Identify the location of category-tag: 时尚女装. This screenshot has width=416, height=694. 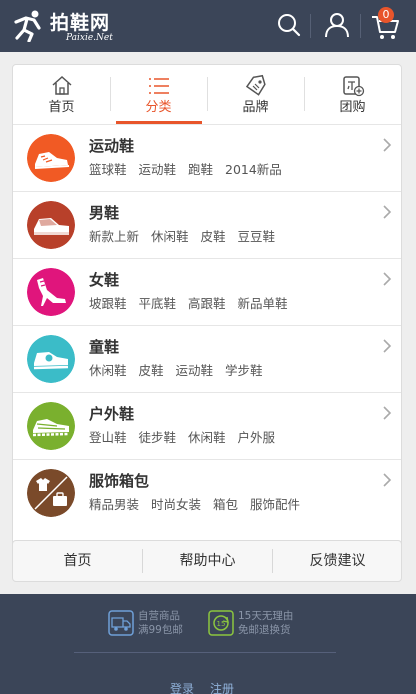
(176, 504).